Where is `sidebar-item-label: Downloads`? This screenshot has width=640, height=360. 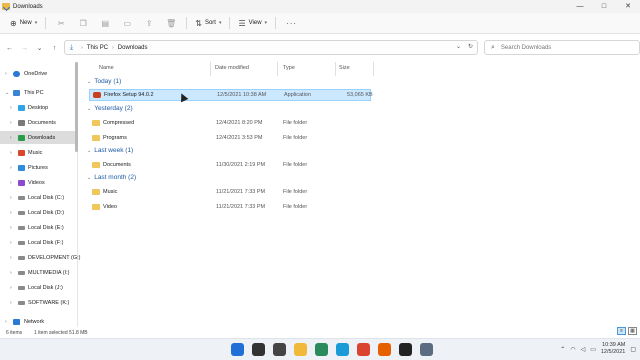
sidebar-item-label: Downloads is located at coordinates (42, 137).